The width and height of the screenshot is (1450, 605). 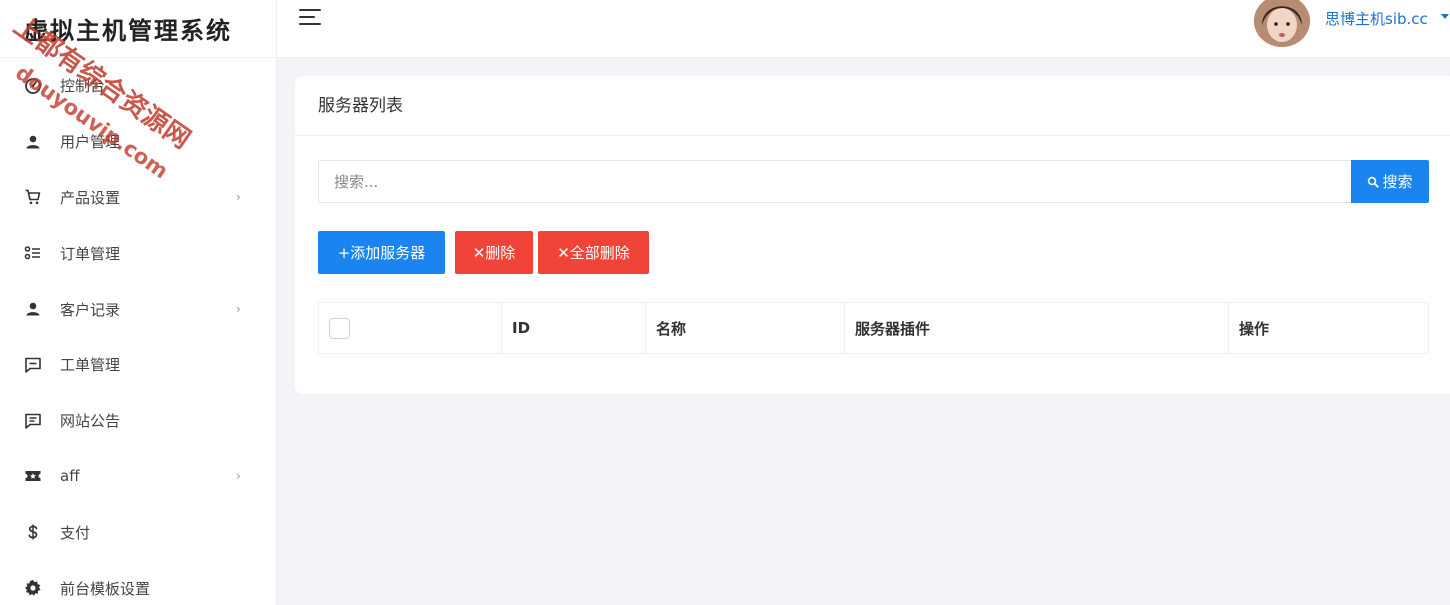 What do you see at coordinates (138, 198) in the screenshot?
I see `sidebar-item-products: 产品设置 ›` at bounding box center [138, 198].